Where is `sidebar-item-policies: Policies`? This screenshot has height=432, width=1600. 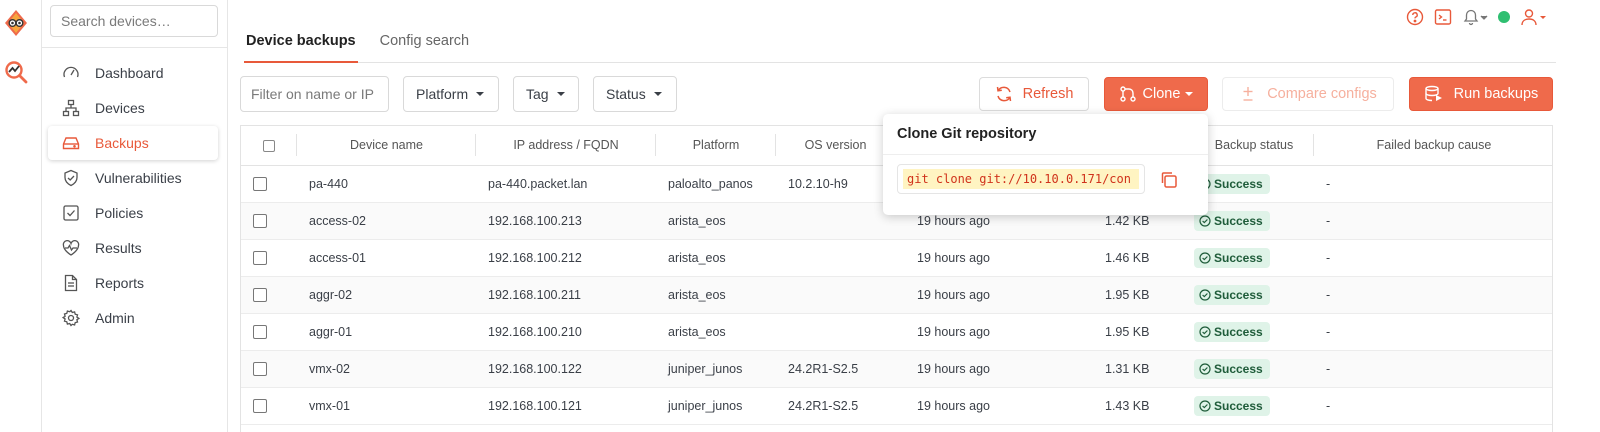 sidebar-item-policies: Policies is located at coordinates (133, 213).